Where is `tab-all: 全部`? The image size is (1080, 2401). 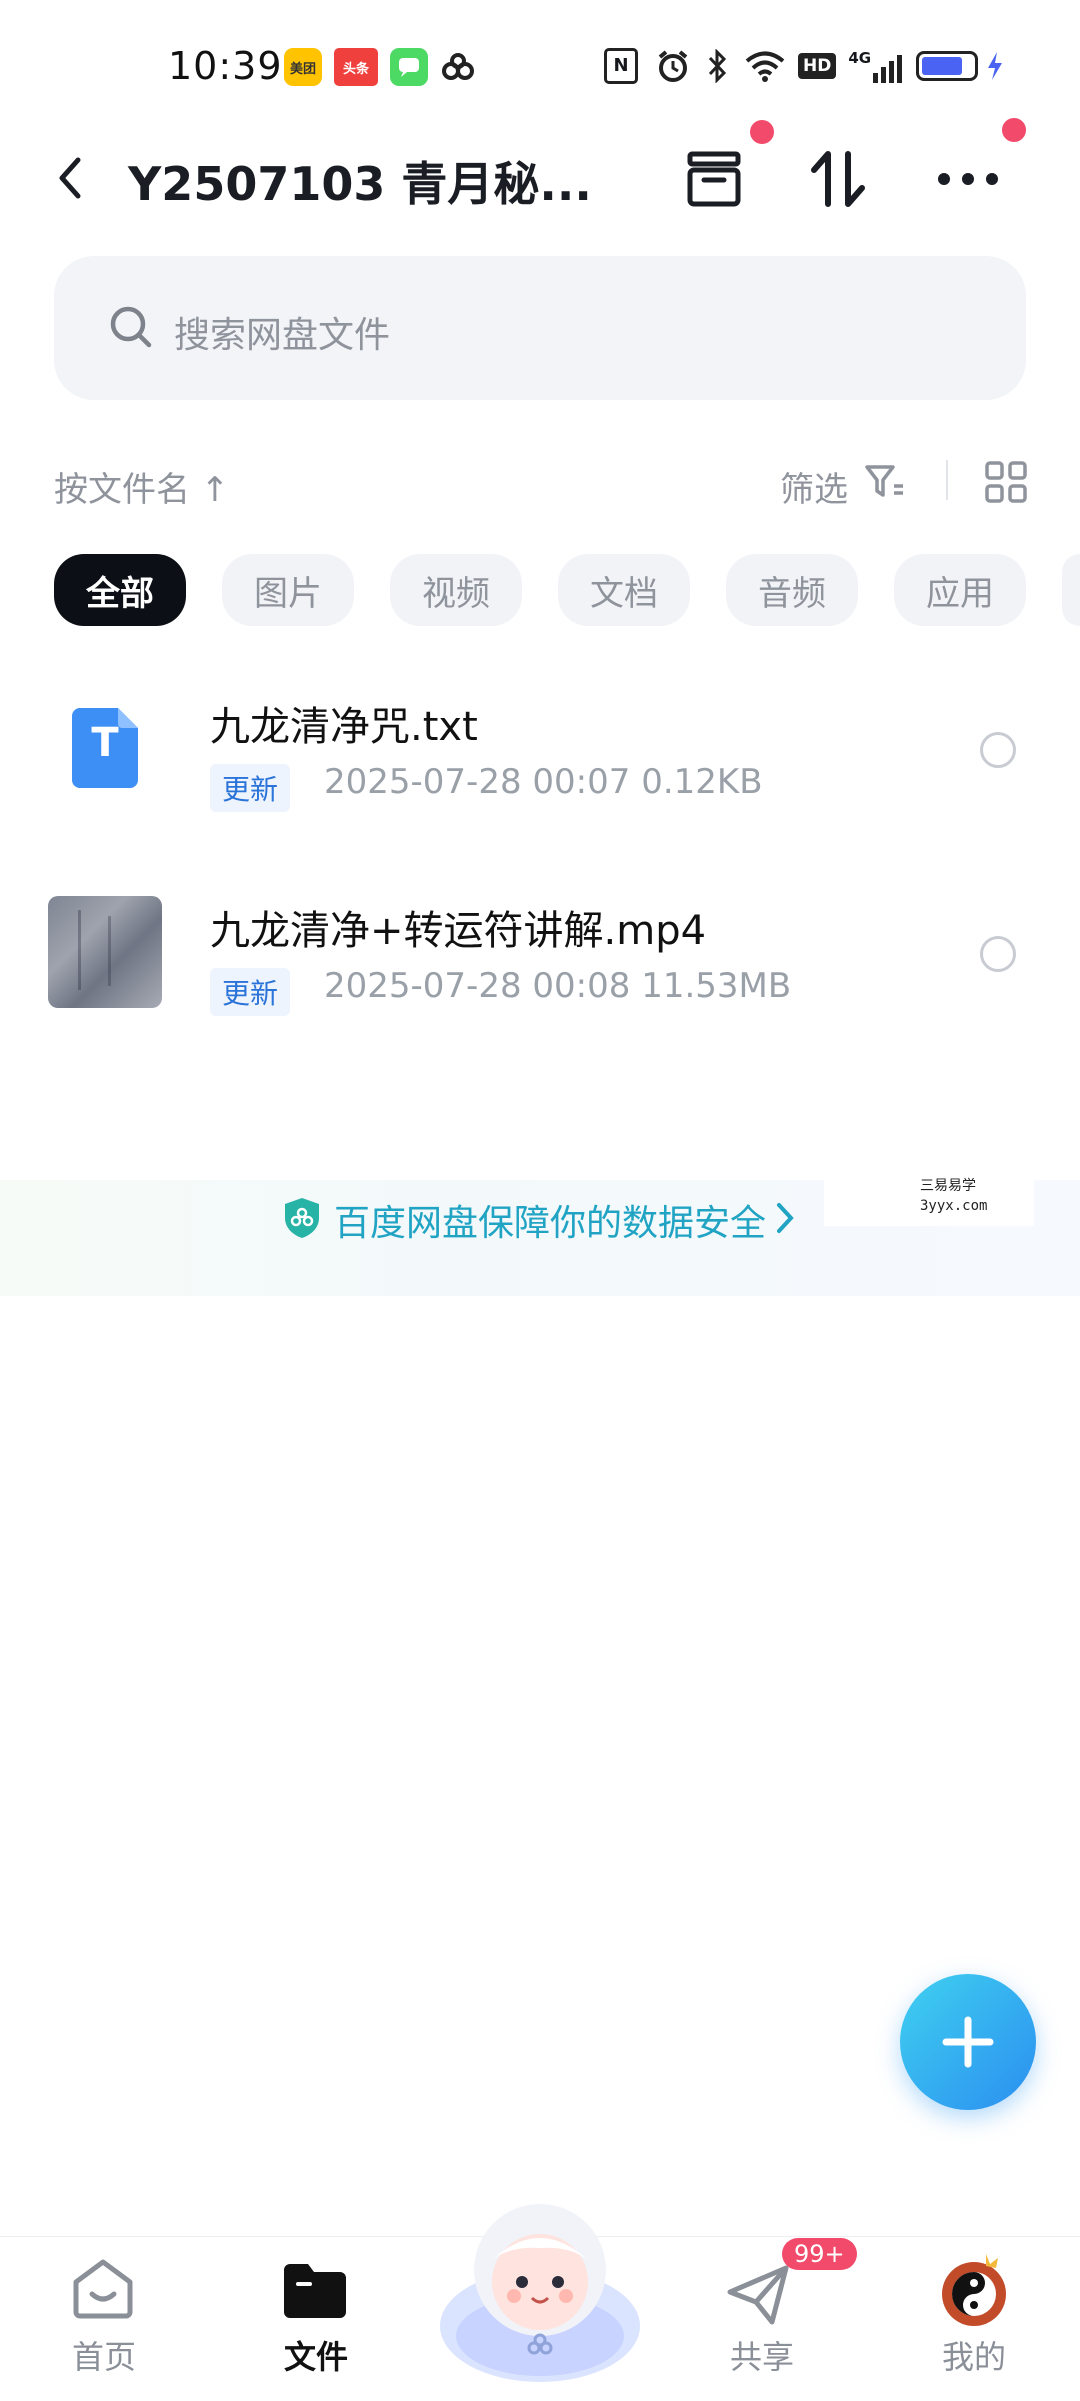 tab-all: 全部 is located at coordinates (120, 590).